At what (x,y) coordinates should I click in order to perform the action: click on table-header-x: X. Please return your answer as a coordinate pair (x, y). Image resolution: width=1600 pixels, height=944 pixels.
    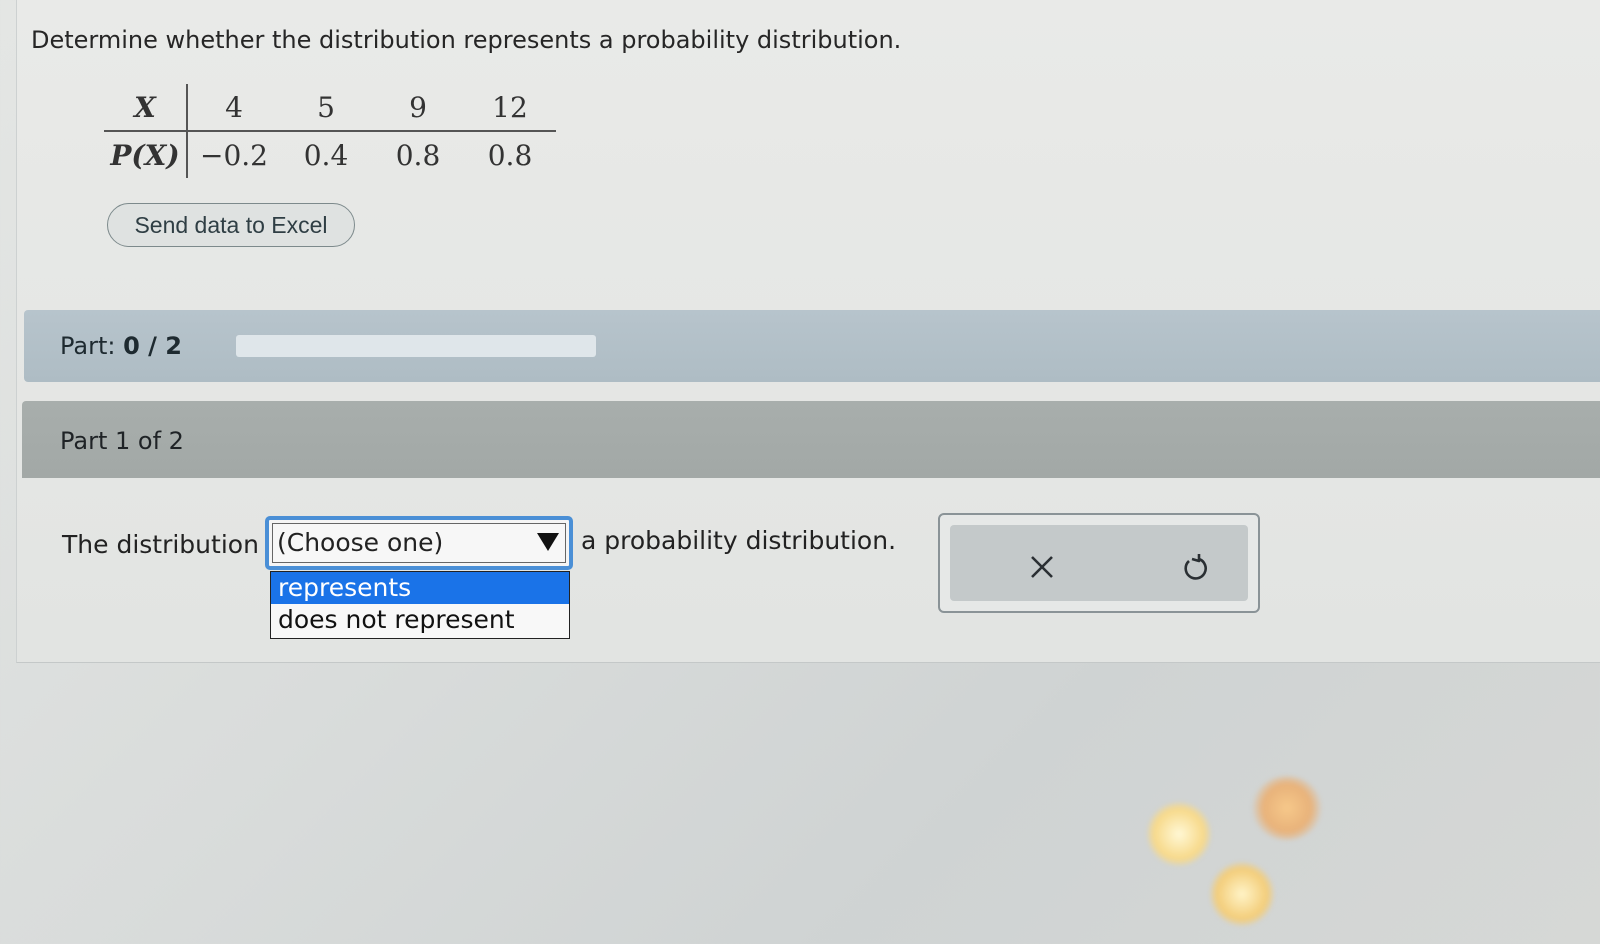
    Looking at the image, I should click on (146, 108).